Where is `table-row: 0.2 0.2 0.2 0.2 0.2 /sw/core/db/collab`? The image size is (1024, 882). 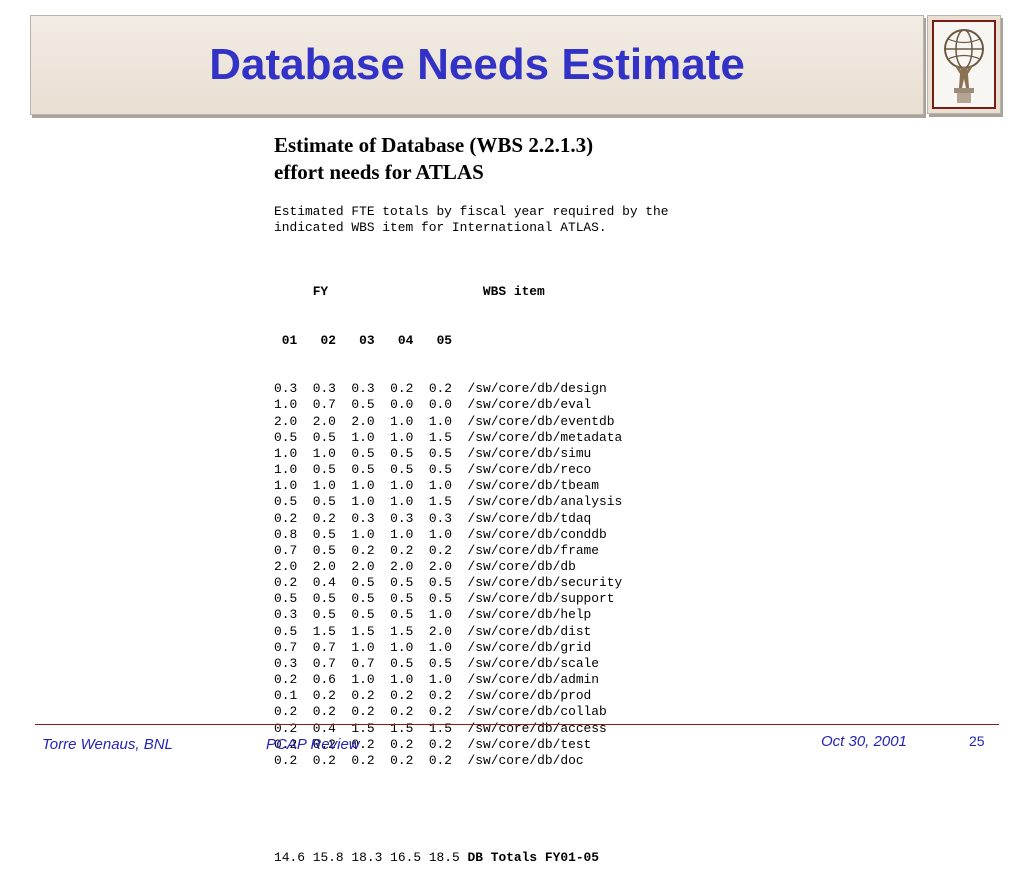 table-row: 0.2 0.2 0.2 0.2 0.2 /sw/core/db/collab is located at coordinates (448, 712).